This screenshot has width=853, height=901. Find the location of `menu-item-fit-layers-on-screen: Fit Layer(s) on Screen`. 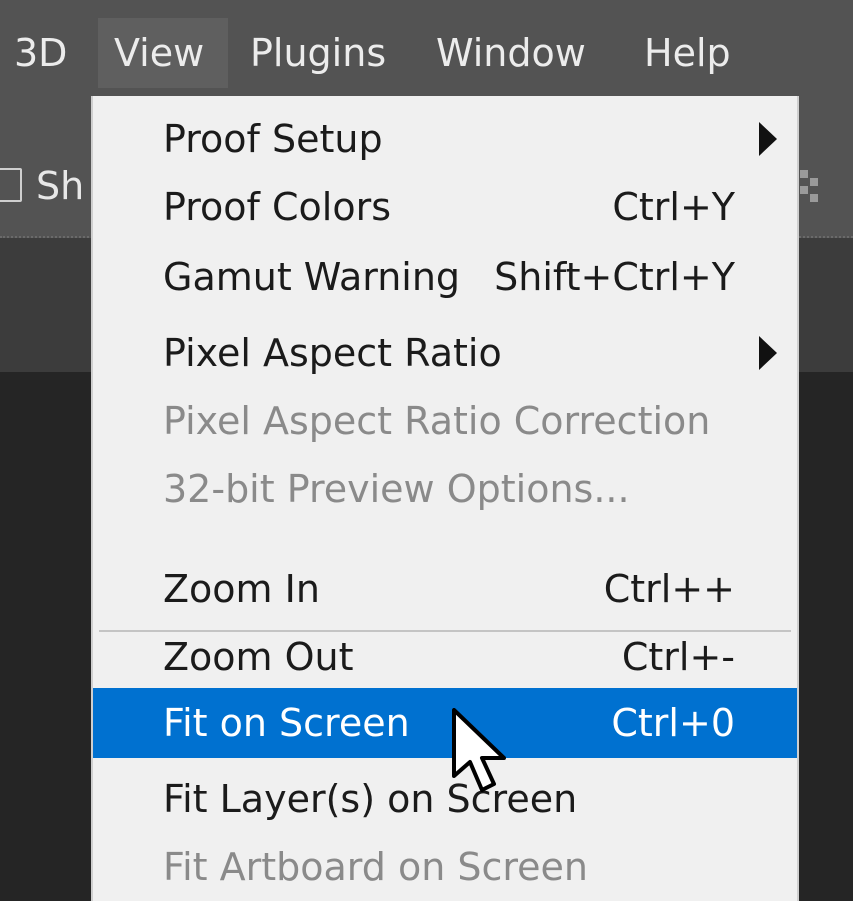

menu-item-fit-layers-on-screen: Fit Layer(s) on Screen is located at coordinates (445, 799).